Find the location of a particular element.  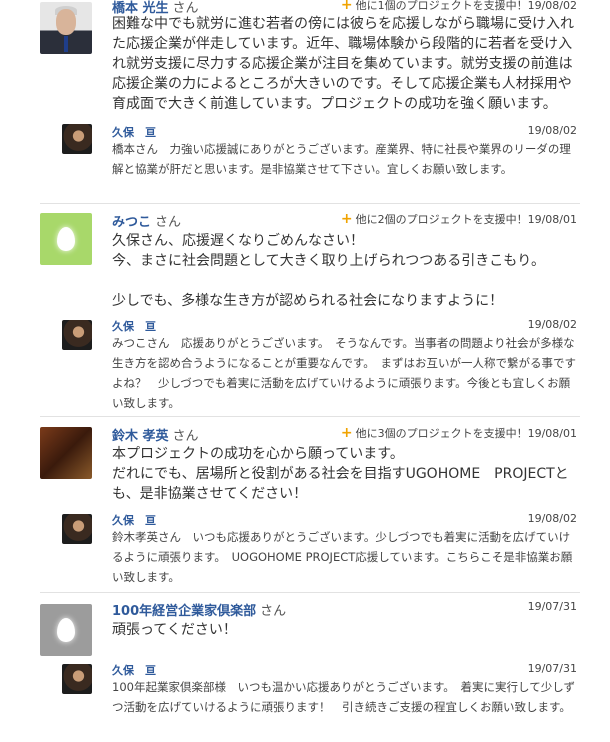

support-meta: + 他に1個のプロジェクトを支援中！19/08/02 is located at coordinates (459, 6).